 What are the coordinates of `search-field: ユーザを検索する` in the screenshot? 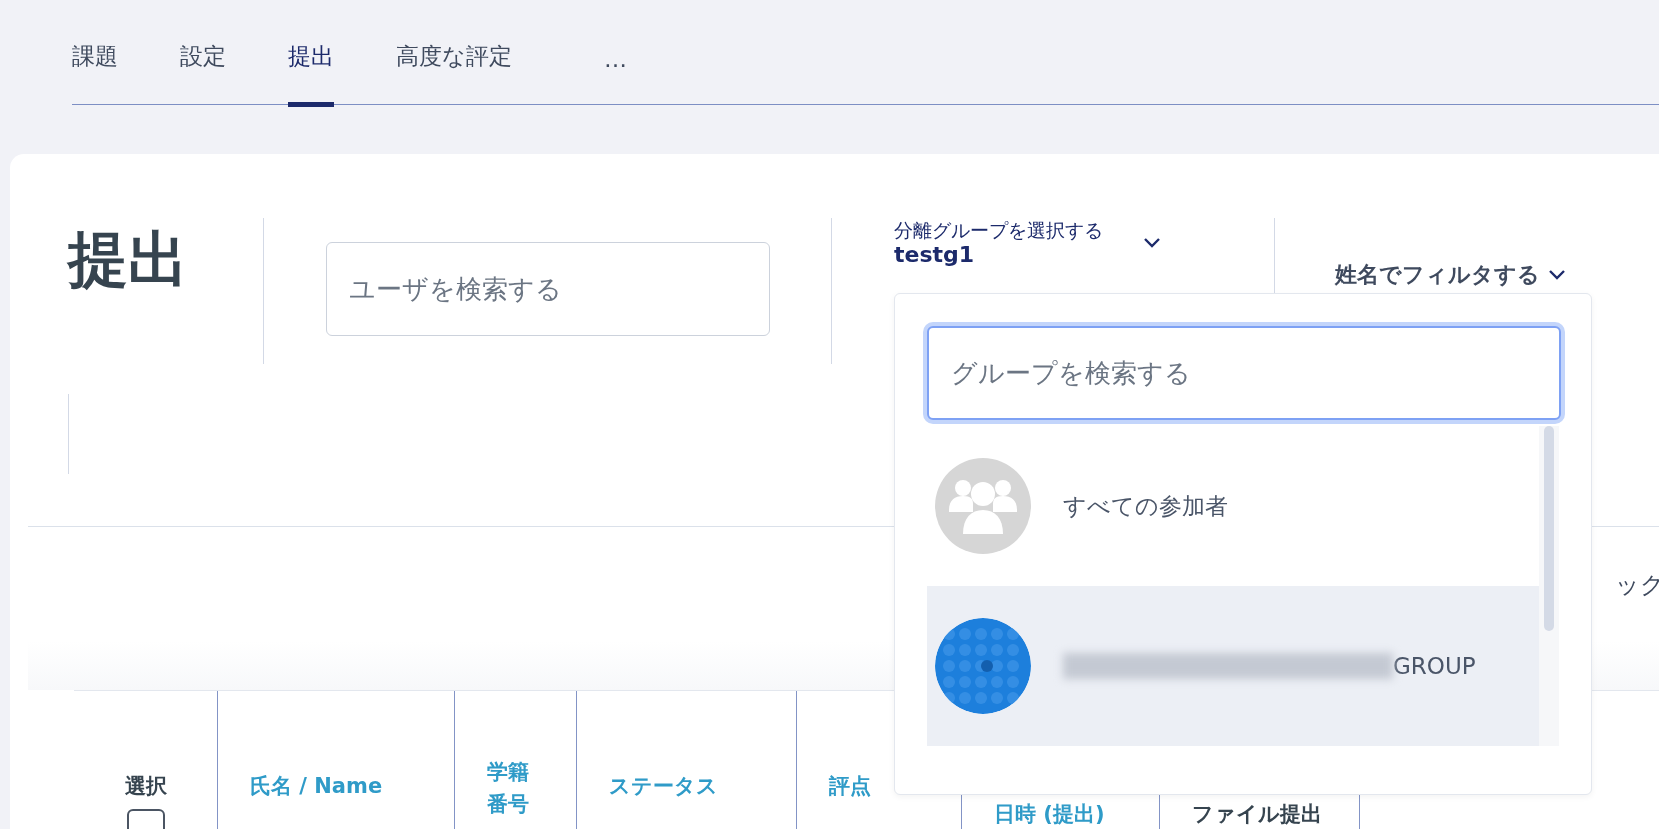 It's located at (548, 289).